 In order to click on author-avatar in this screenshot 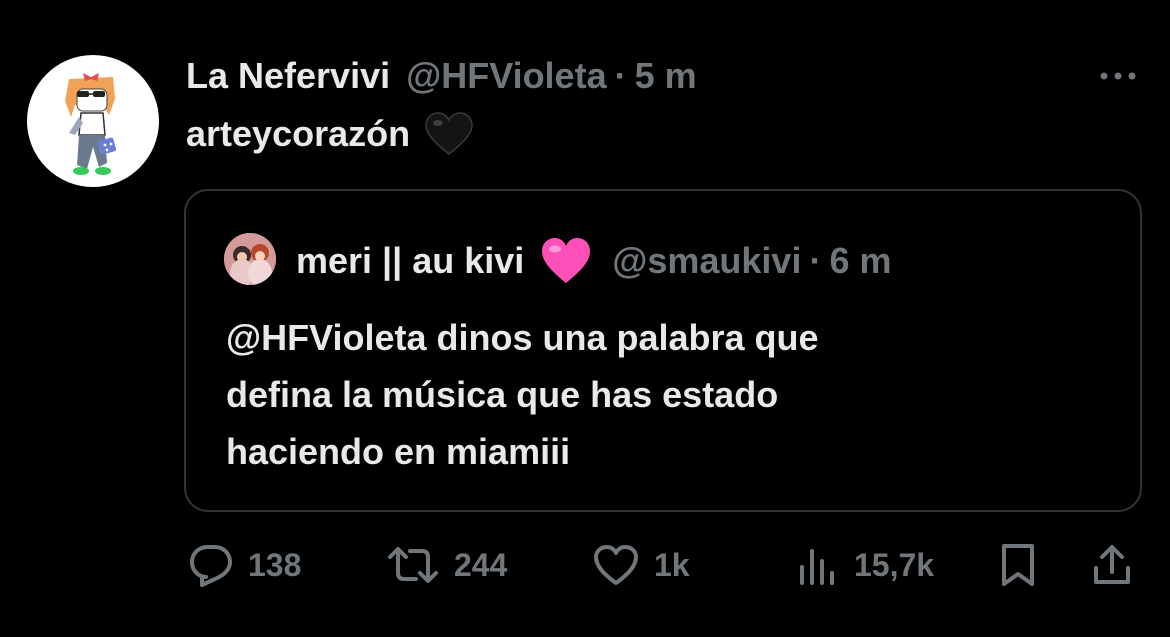, I will do `click(93, 121)`.